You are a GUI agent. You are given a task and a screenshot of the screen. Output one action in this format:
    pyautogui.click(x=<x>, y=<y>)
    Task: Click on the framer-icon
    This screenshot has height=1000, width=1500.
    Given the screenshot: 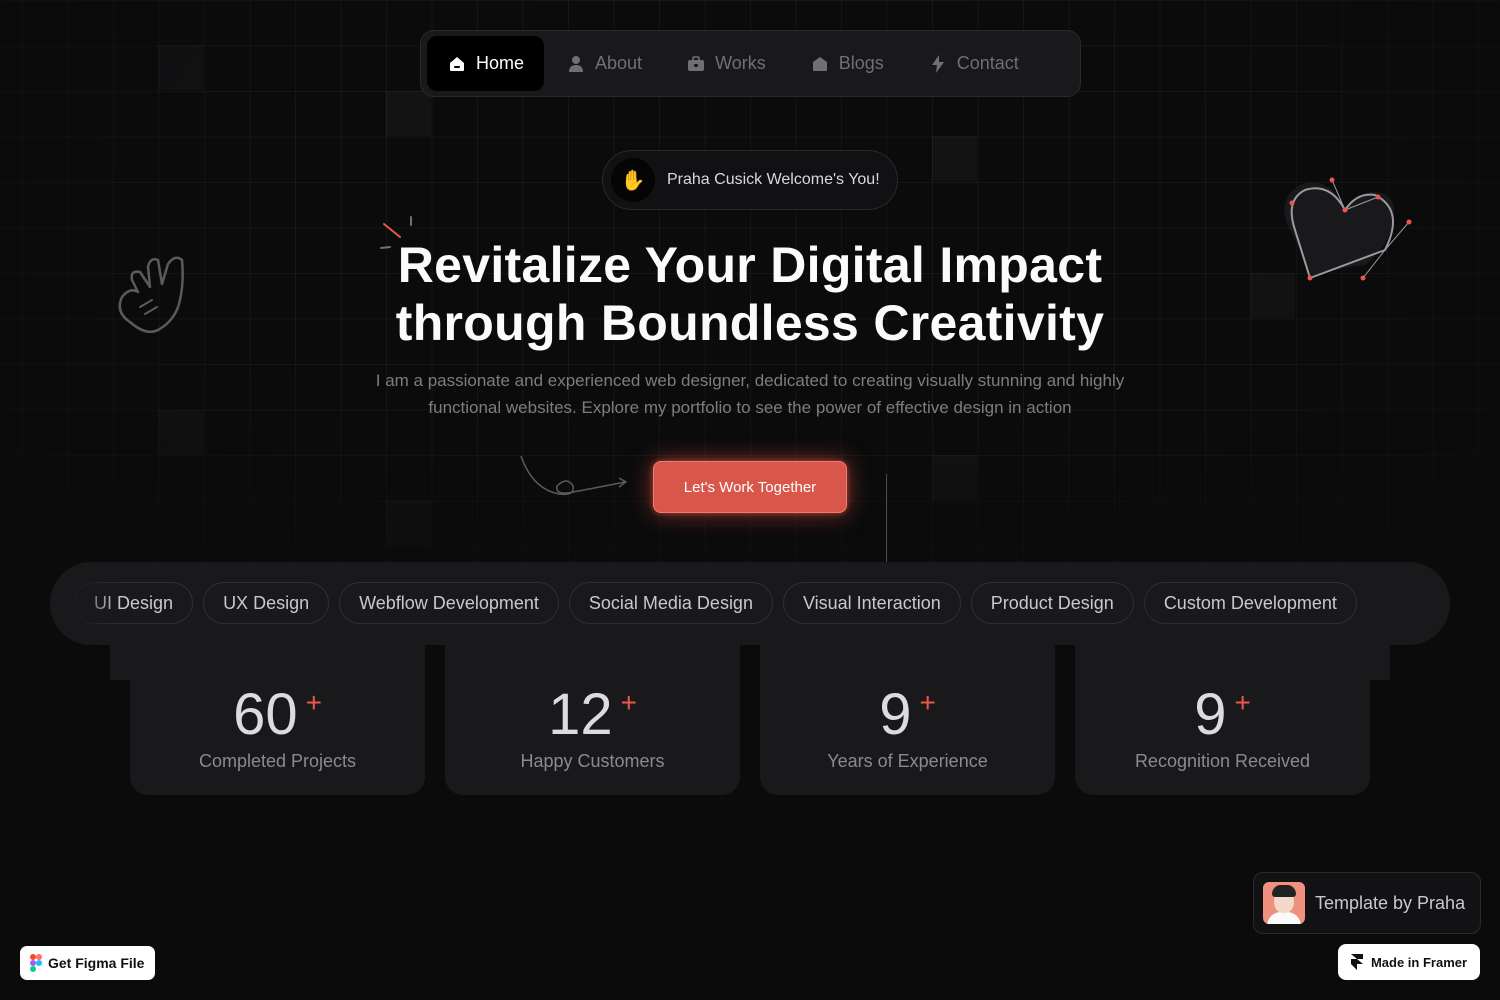 What is the action you would take?
    pyautogui.click(x=1356, y=962)
    